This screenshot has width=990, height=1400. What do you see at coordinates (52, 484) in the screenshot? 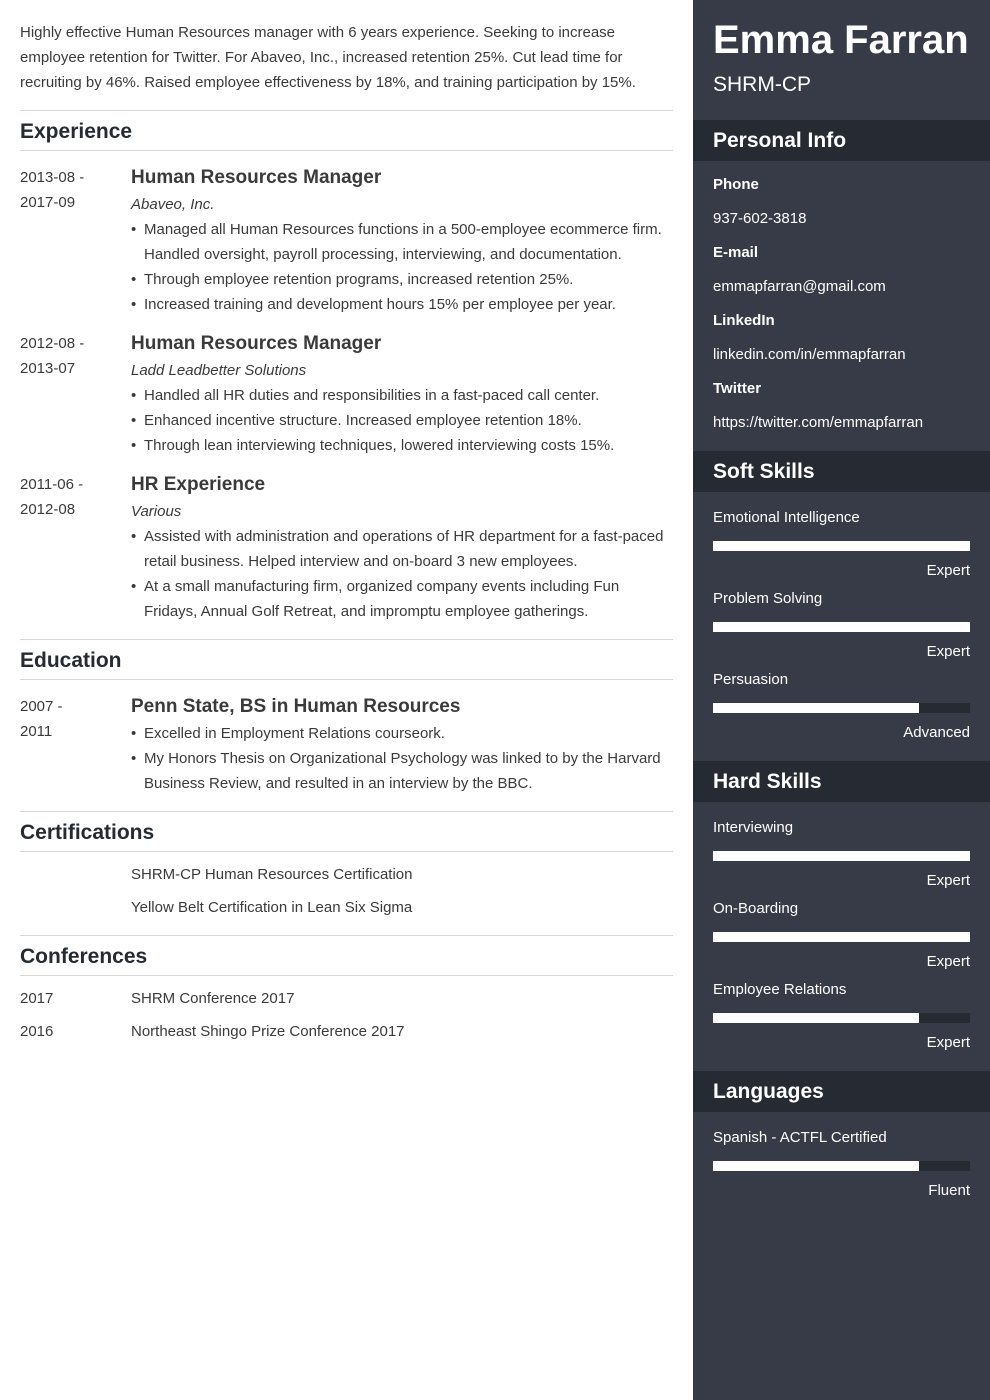
I see `date-start: 2011-06 -` at bounding box center [52, 484].